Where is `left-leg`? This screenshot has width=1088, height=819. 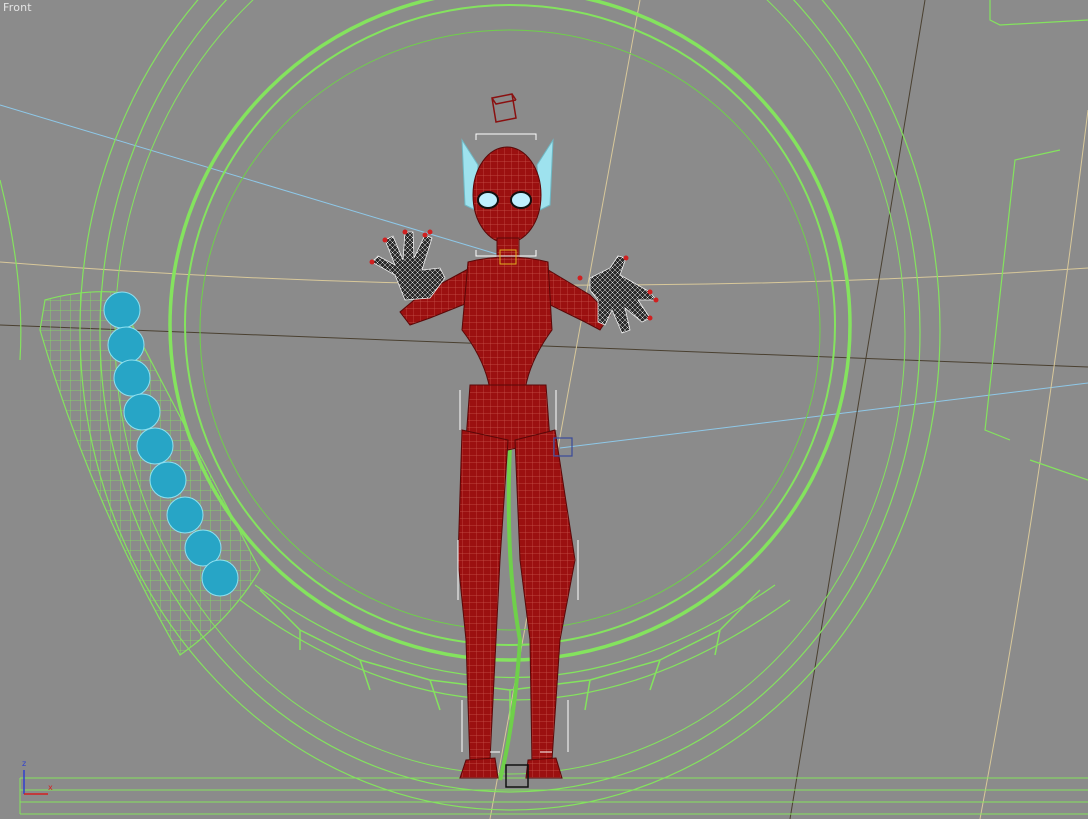
left-leg is located at coordinates (483, 597).